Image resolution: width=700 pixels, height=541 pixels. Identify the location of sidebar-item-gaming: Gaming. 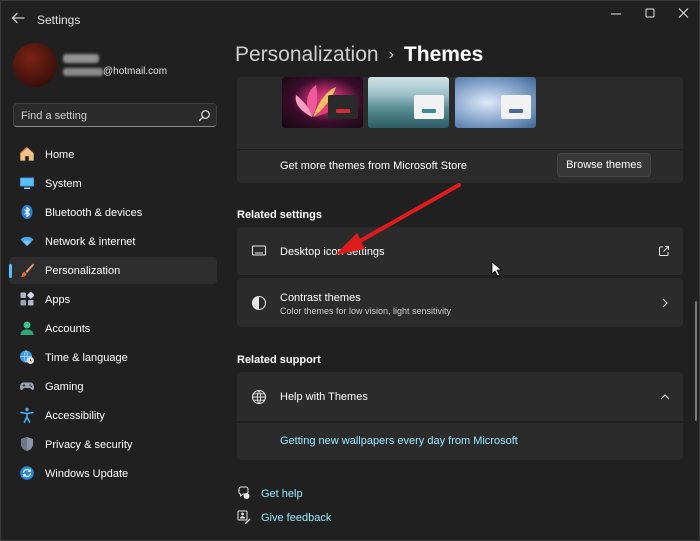
(113, 386).